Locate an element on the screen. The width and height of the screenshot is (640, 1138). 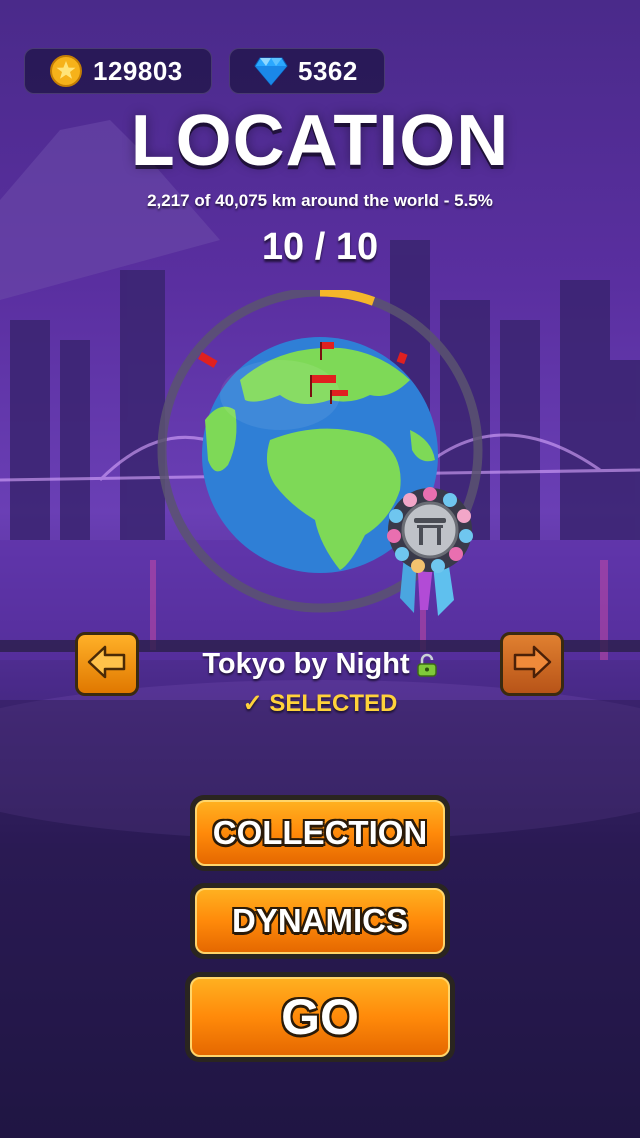
next-location-button is located at coordinates (532, 664).